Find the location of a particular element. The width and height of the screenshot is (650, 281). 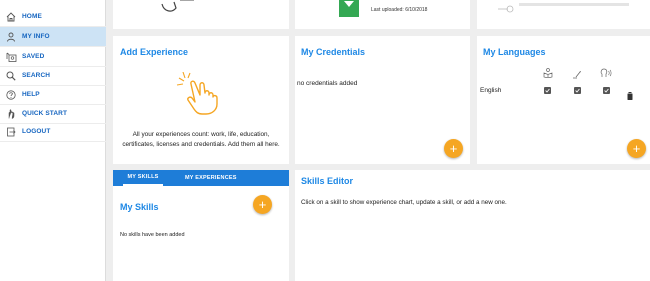

sidebar-item-saved: SAVED is located at coordinates (53, 57).